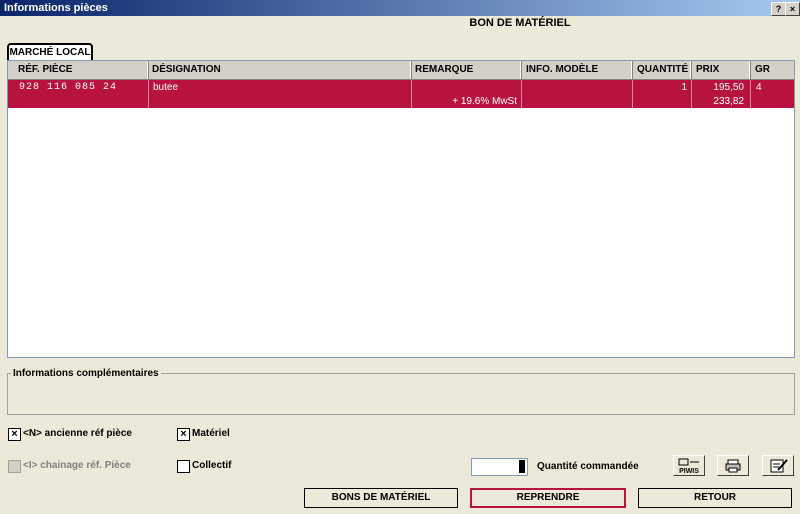 The image size is (800, 514). Describe the element at coordinates (166, 87) in the screenshot. I see `cell-designation: butee` at that location.